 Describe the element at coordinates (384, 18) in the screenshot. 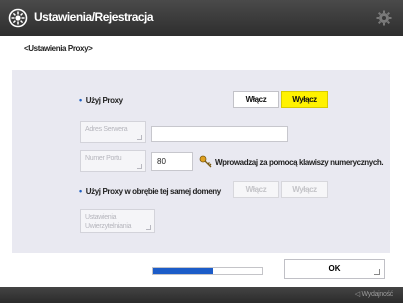

I see `gear-icon` at that location.